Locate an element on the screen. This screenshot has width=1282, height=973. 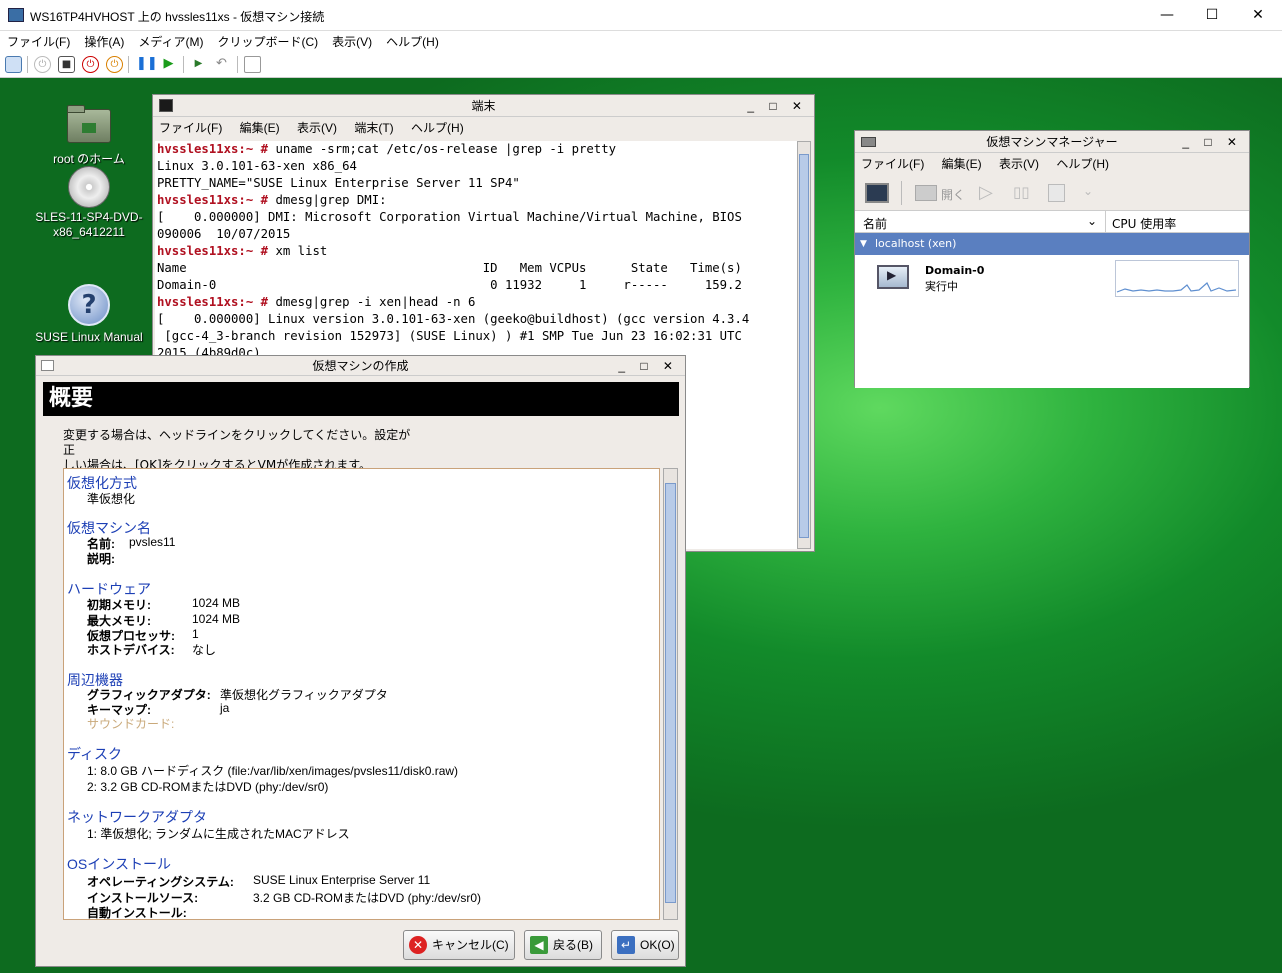
dialog-title: 仮想マシンの作成 is located at coordinates (360, 366).